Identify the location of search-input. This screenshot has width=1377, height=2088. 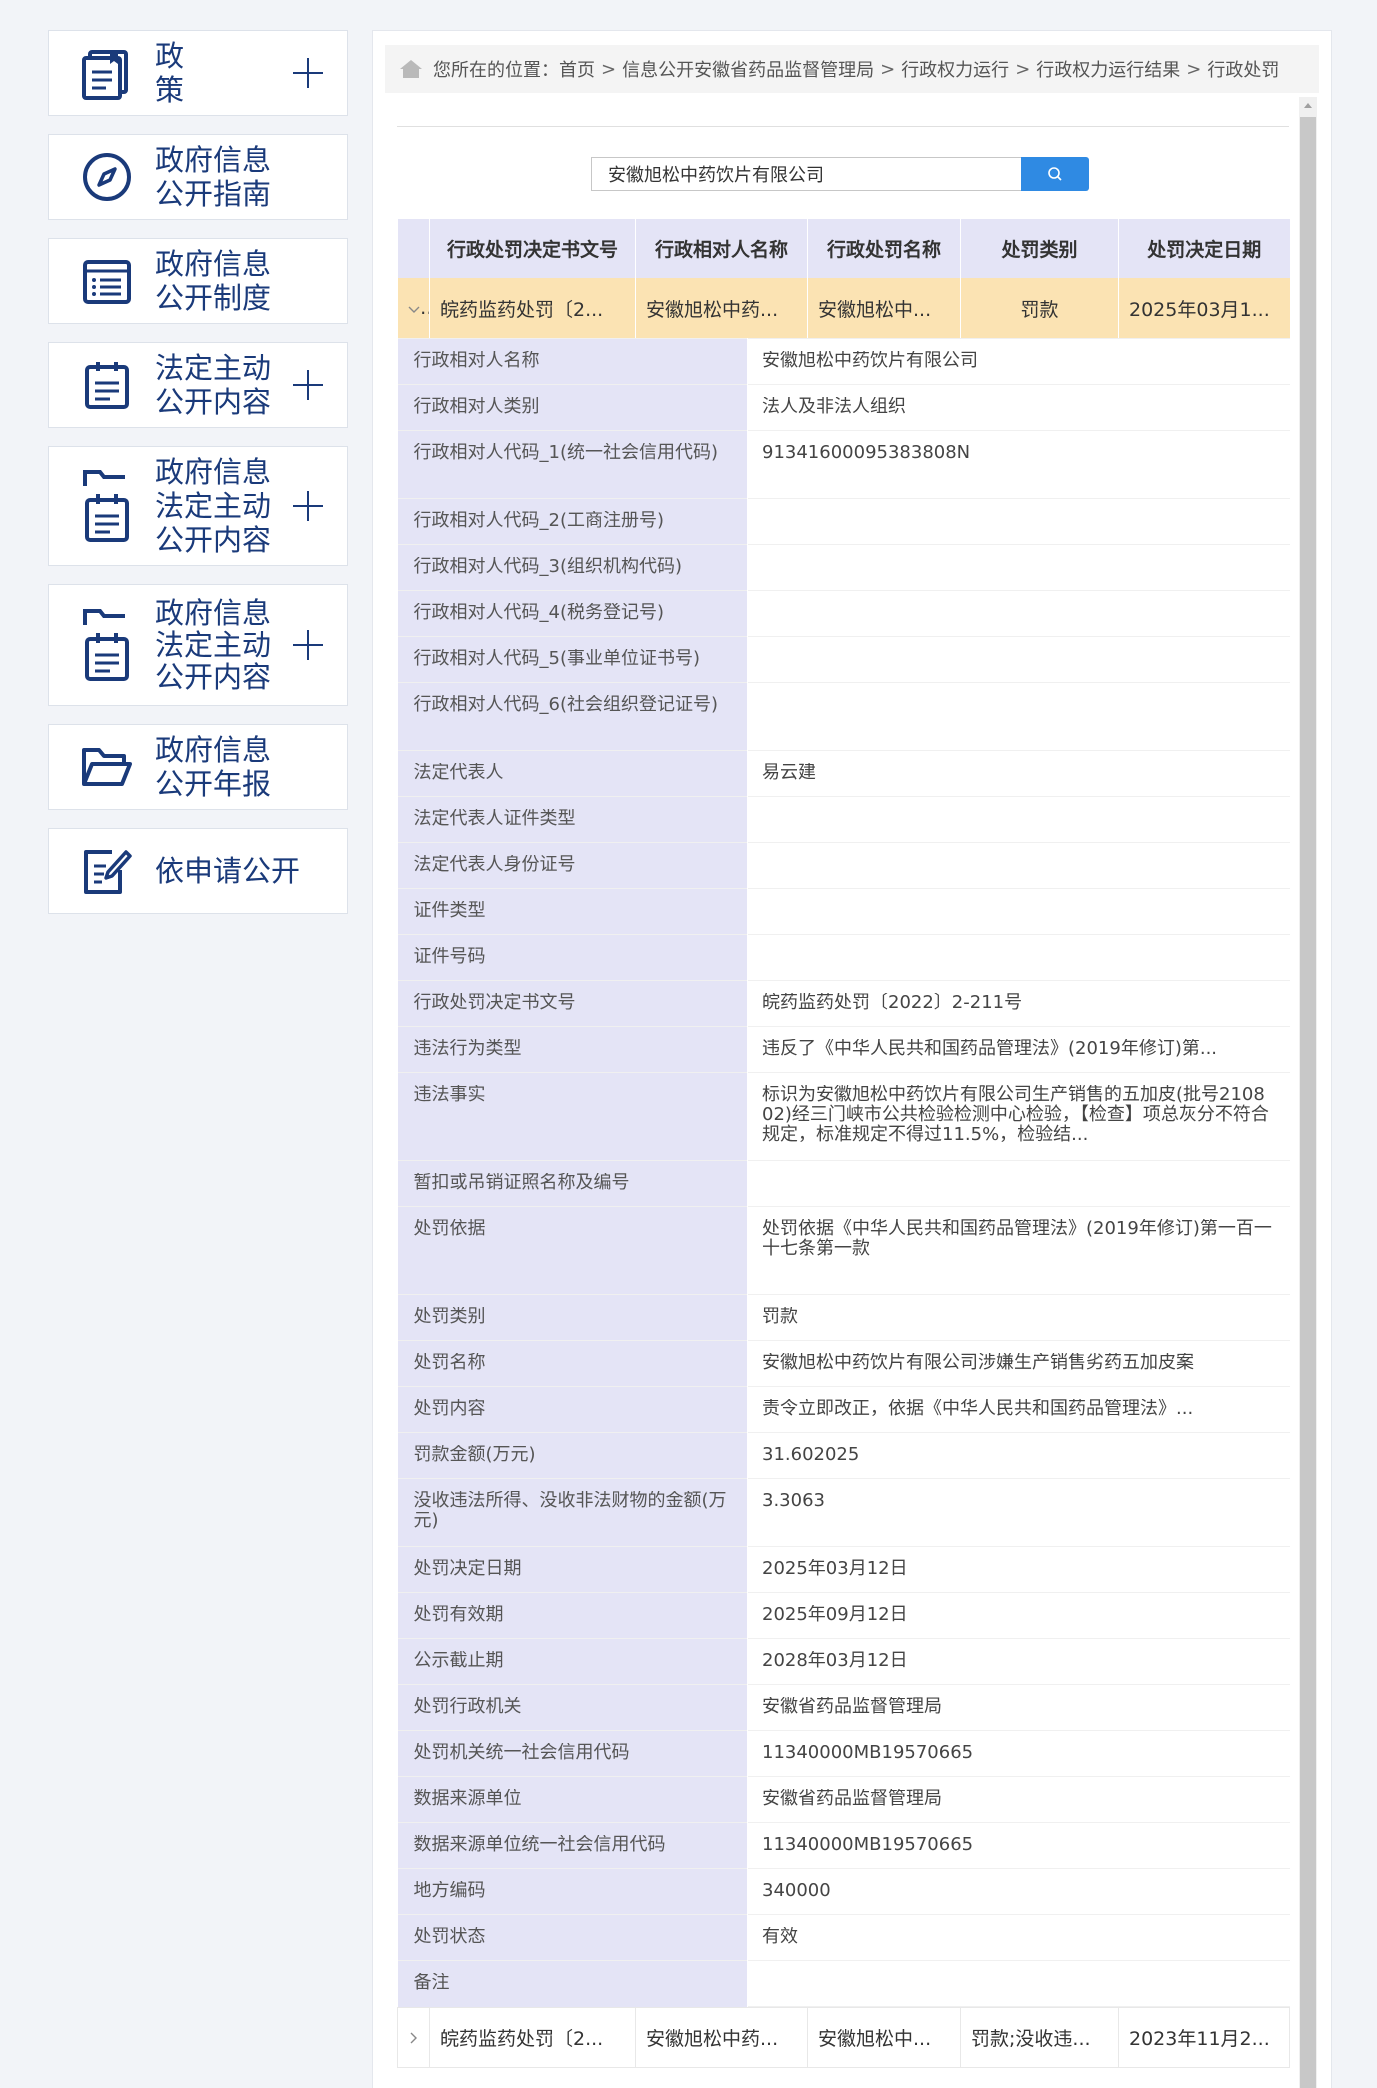
(808, 174).